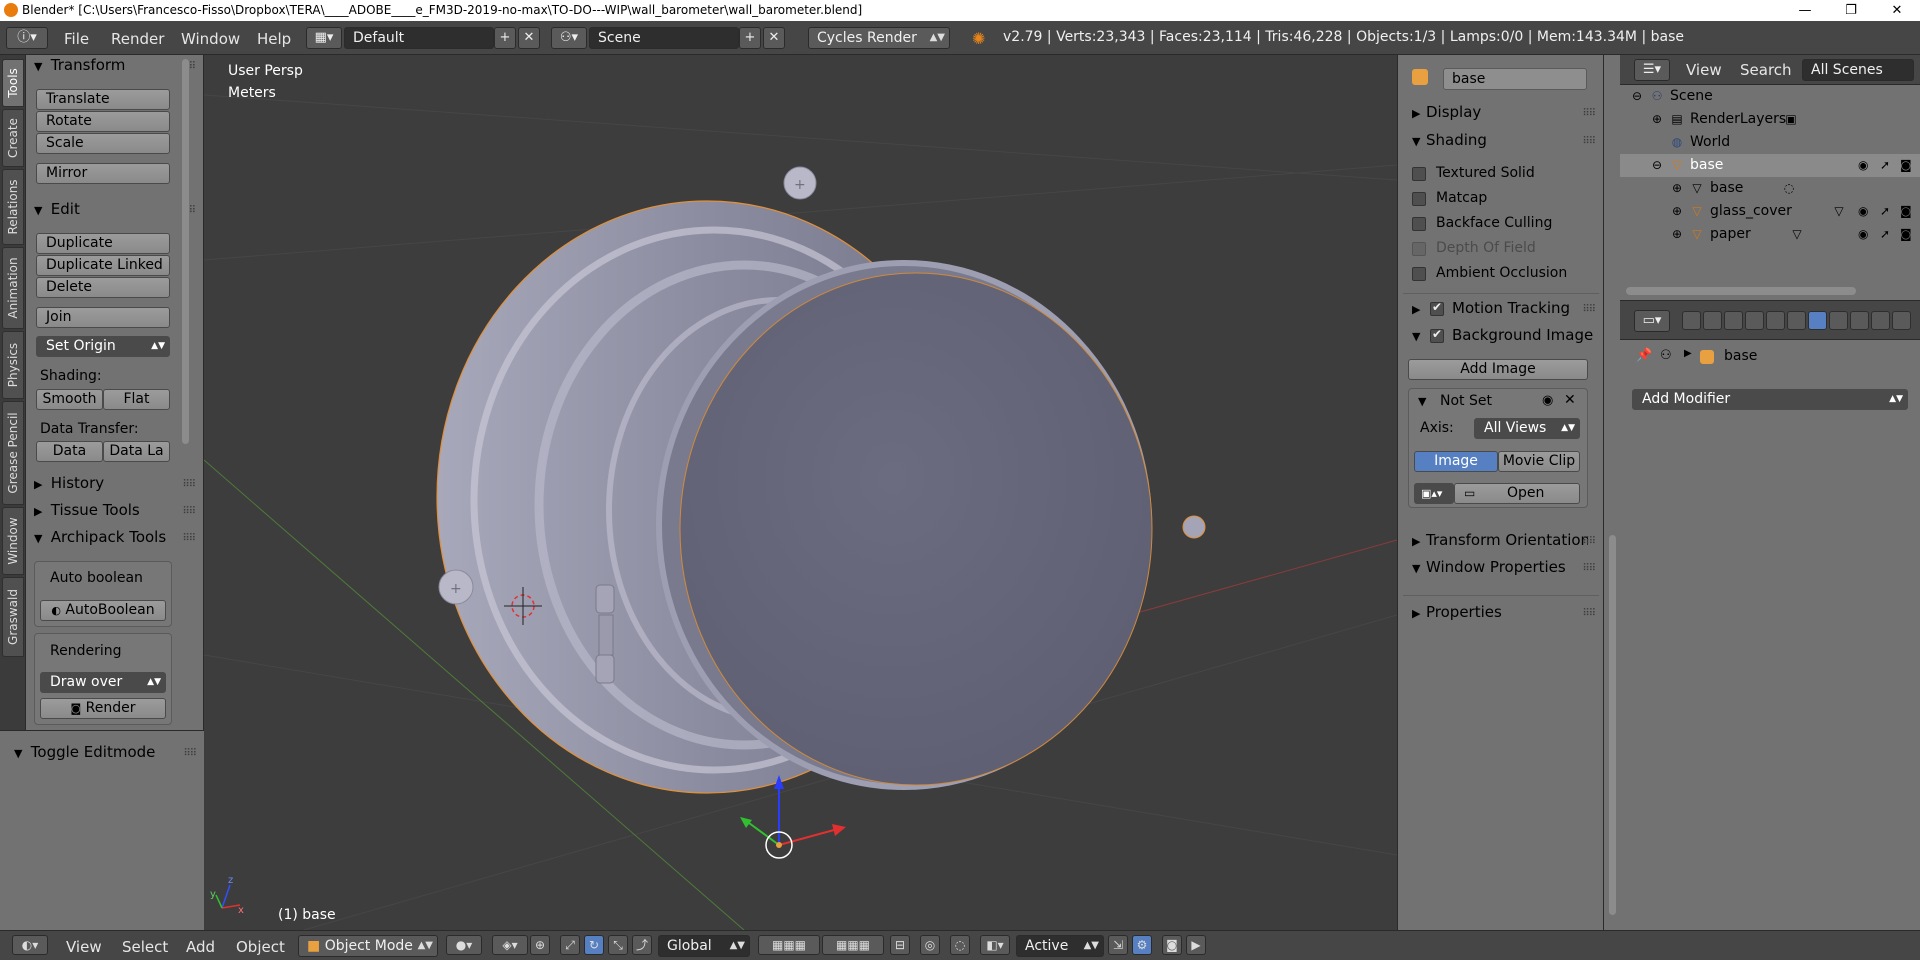 This screenshot has width=1920, height=960. Describe the element at coordinates (103, 121) in the screenshot. I see `rotate-button: Rotate` at that location.